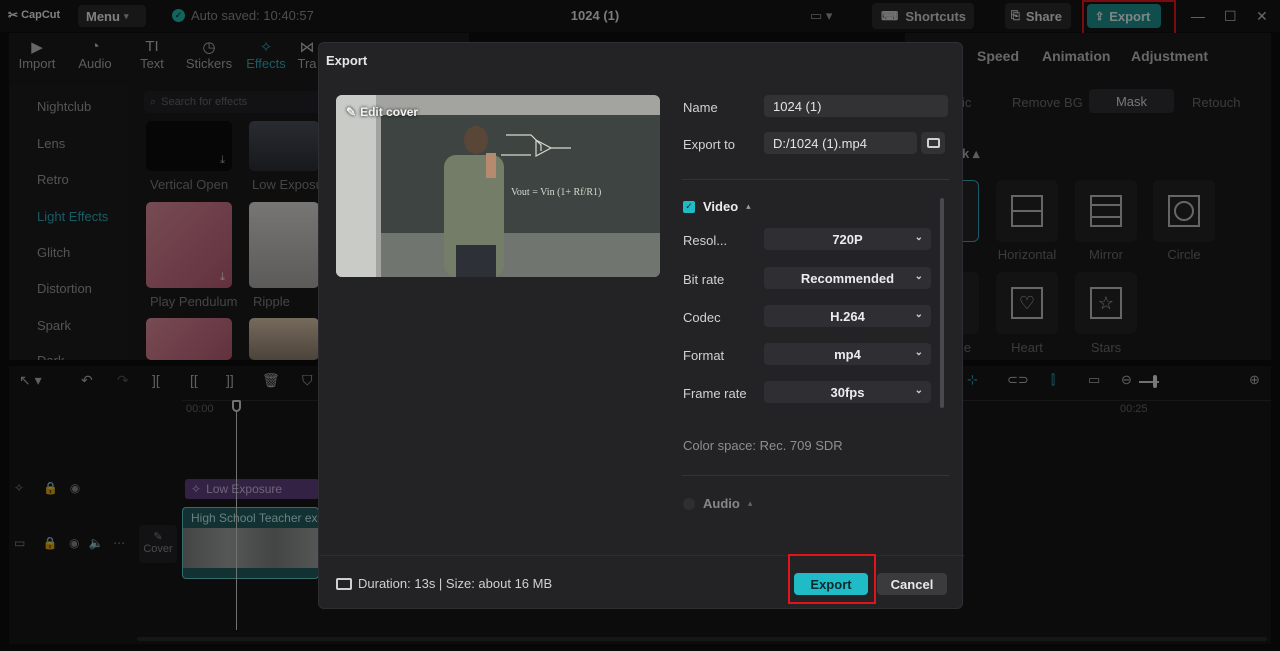 The image size is (1280, 651). What do you see at coordinates (704, 355) in the screenshot?
I see `format-label: Format` at bounding box center [704, 355].